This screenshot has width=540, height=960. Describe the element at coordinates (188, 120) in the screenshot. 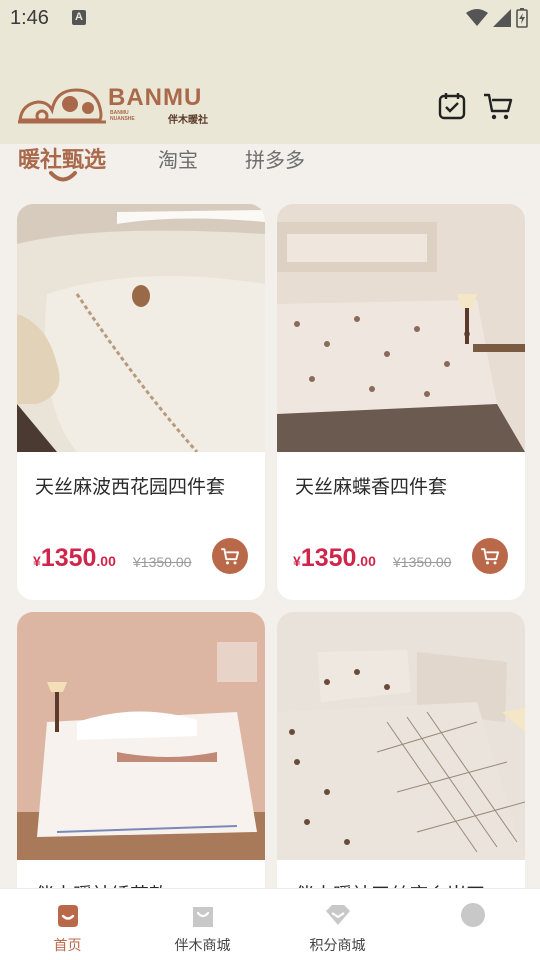

I see `logo-chinese-text: 伴木暖社` at that location.